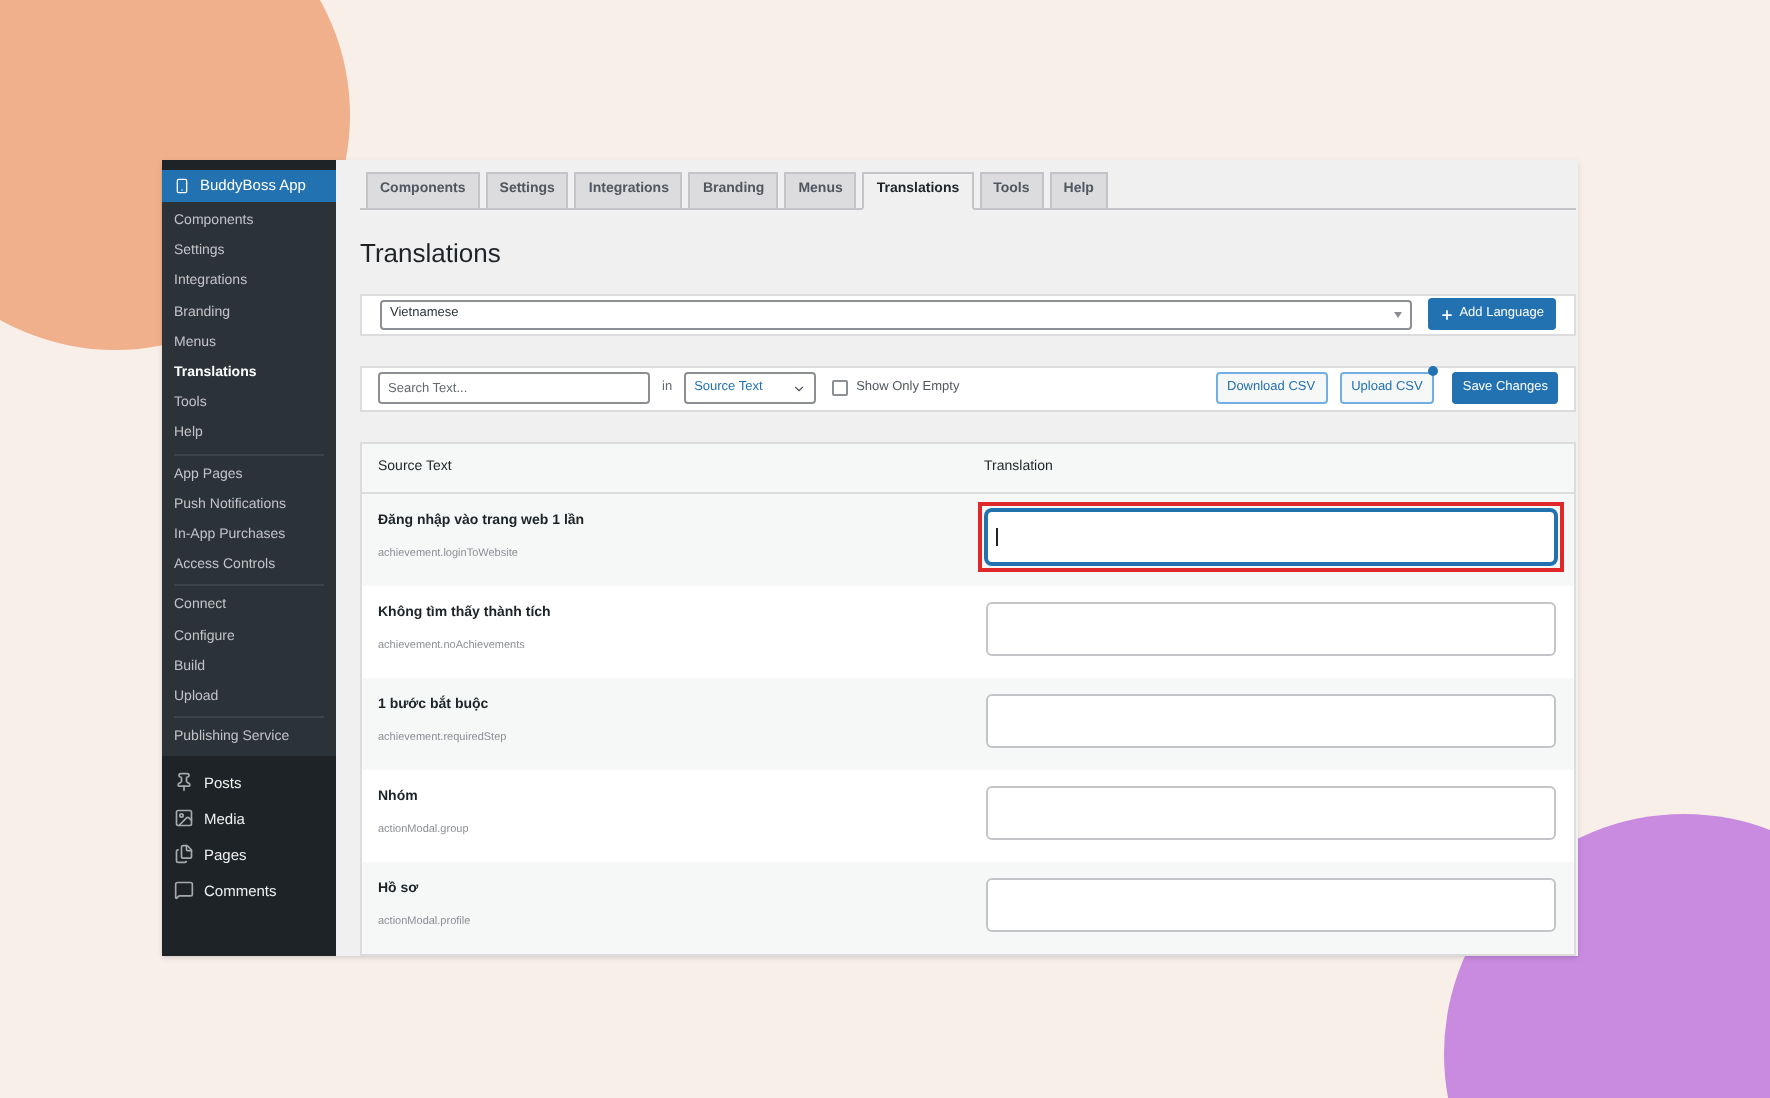 Image resolution: width=1770 pixels, height=1098 pixels. I want to click on text-cursor-icon, so click(997, 537).